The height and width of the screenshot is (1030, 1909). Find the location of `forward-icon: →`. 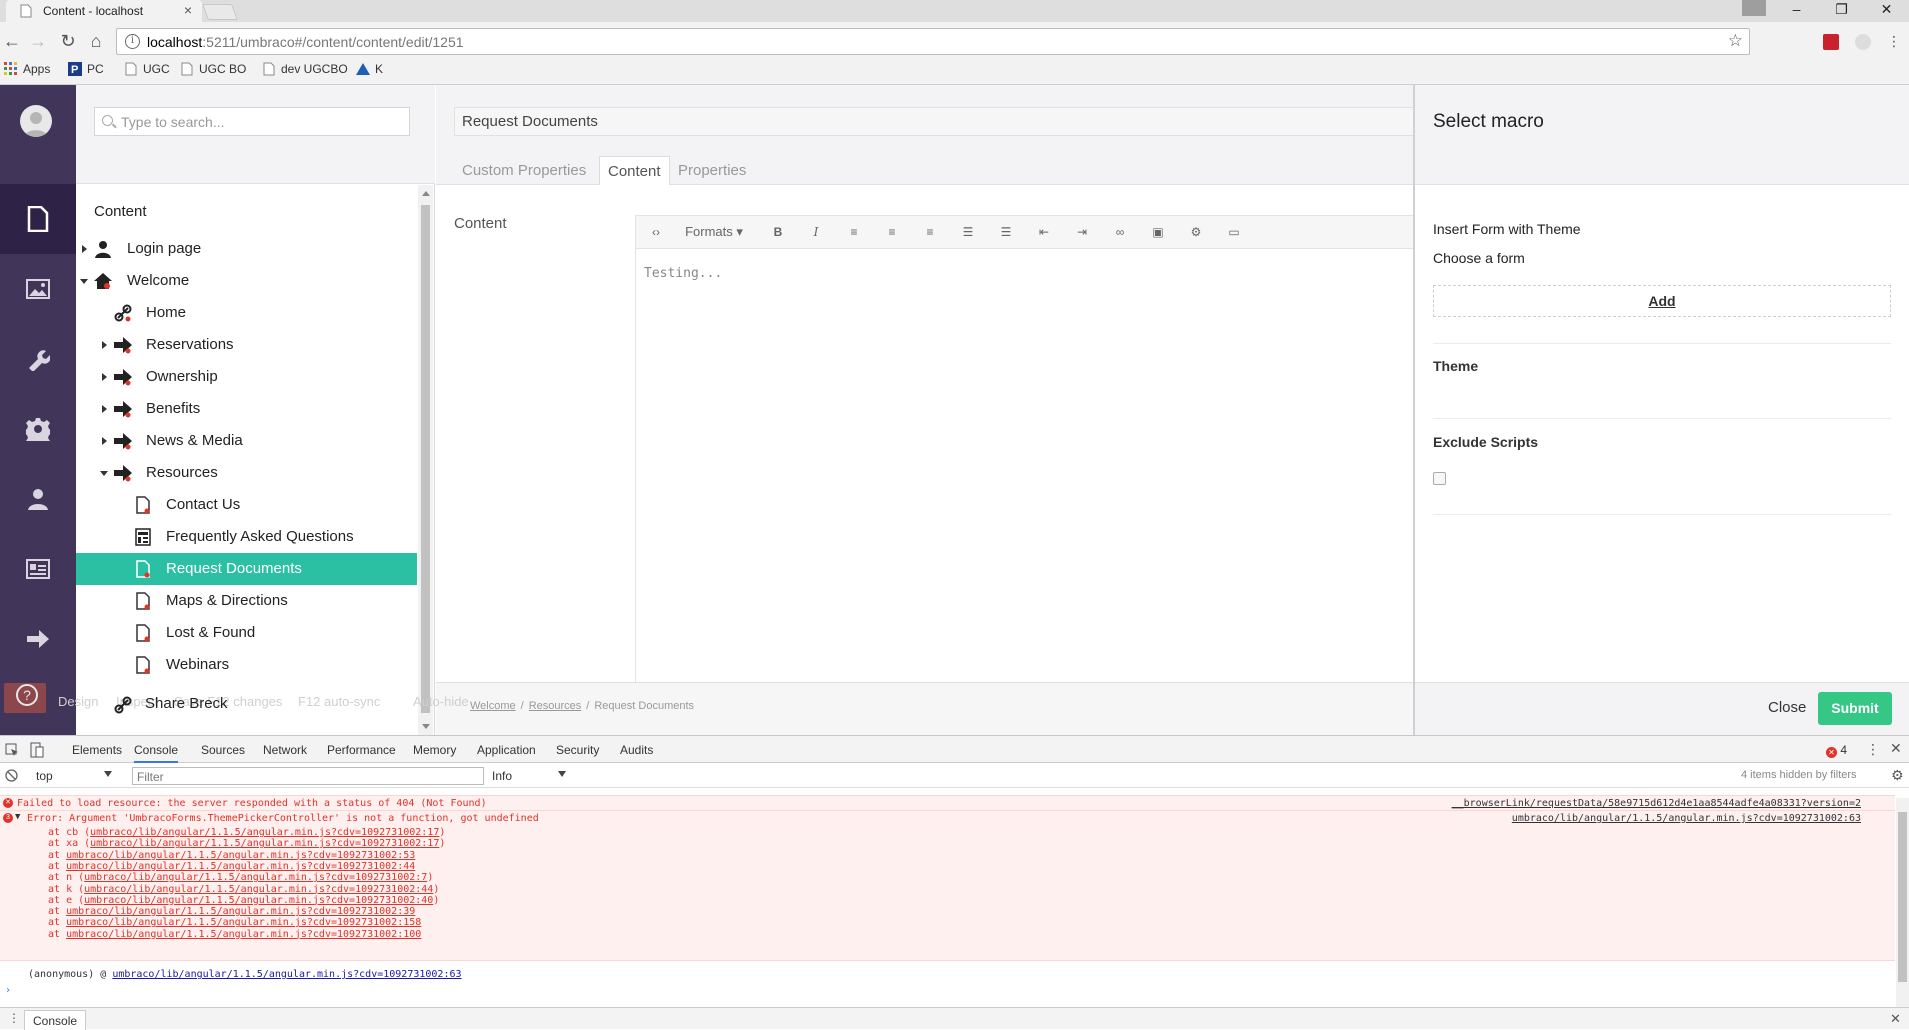

forward-icon: → is located at coordinates (38, 42).